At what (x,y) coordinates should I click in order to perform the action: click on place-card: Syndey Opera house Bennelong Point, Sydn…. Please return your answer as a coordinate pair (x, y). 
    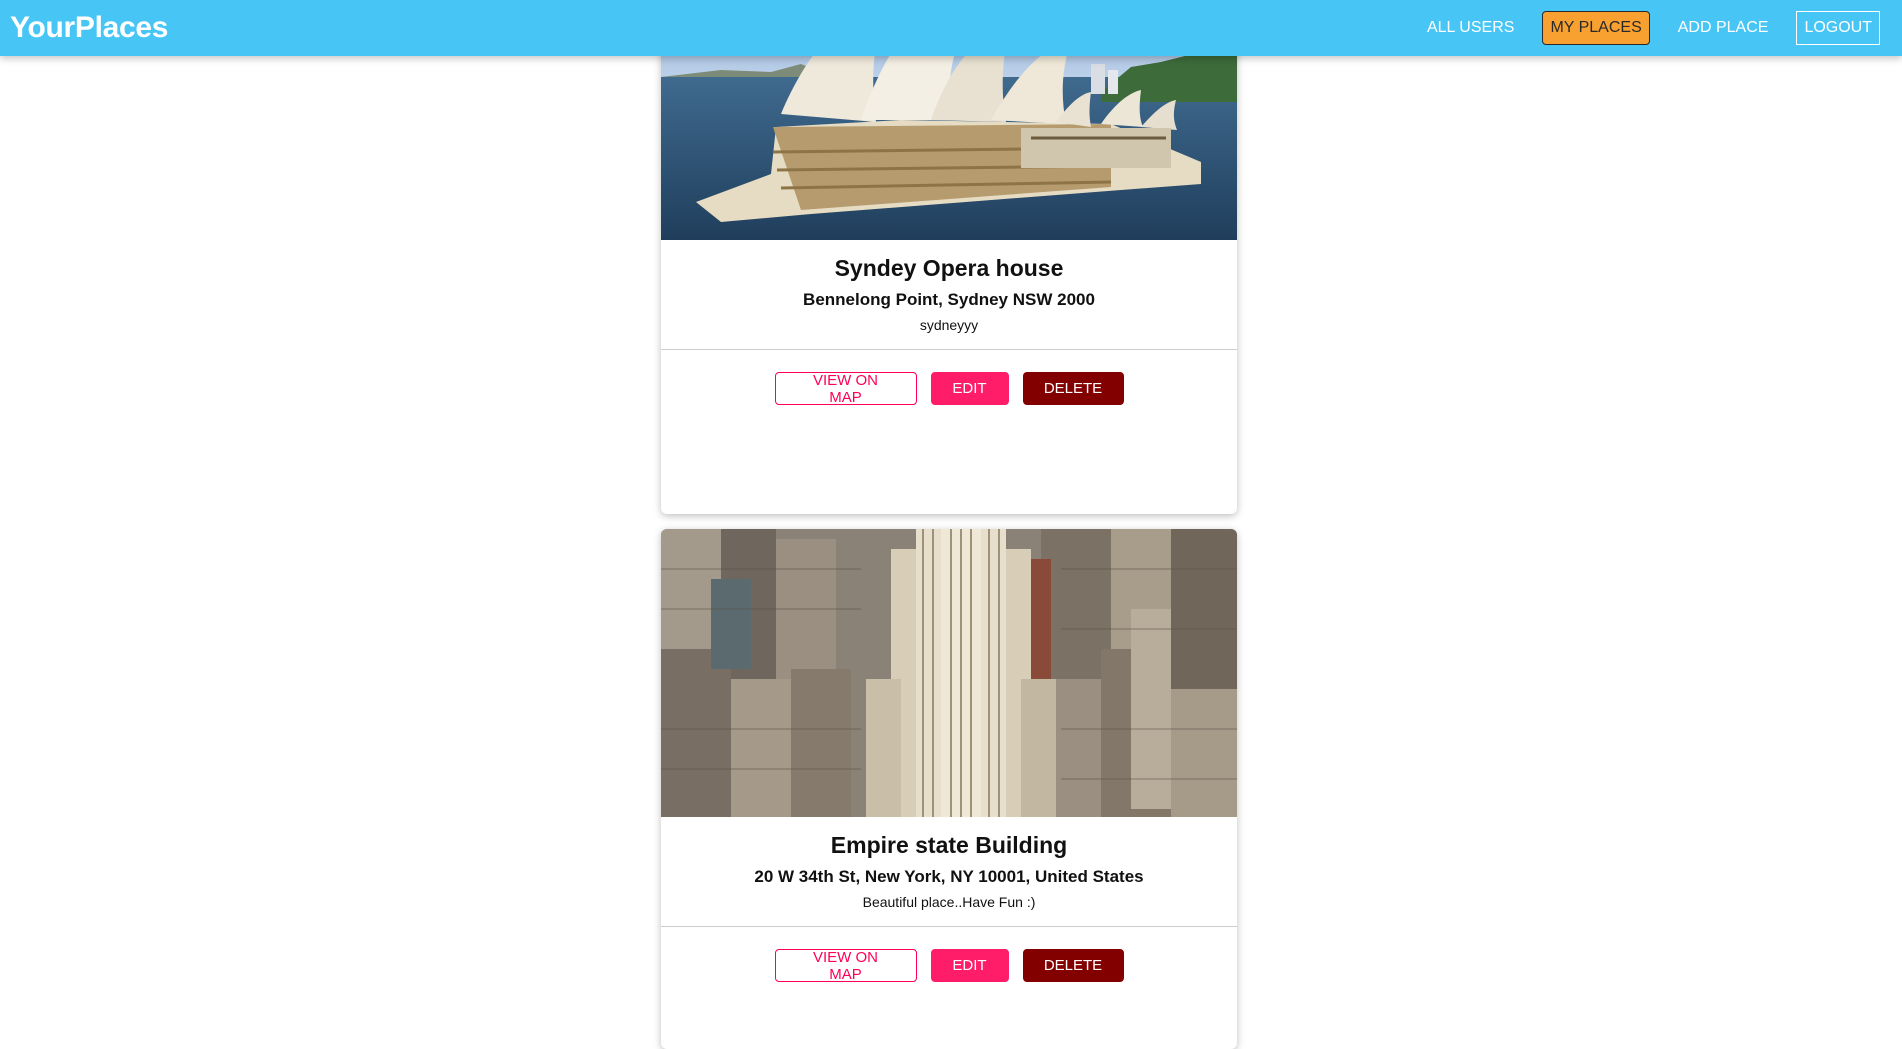
    Looking at the image, I should click on (949, 257).